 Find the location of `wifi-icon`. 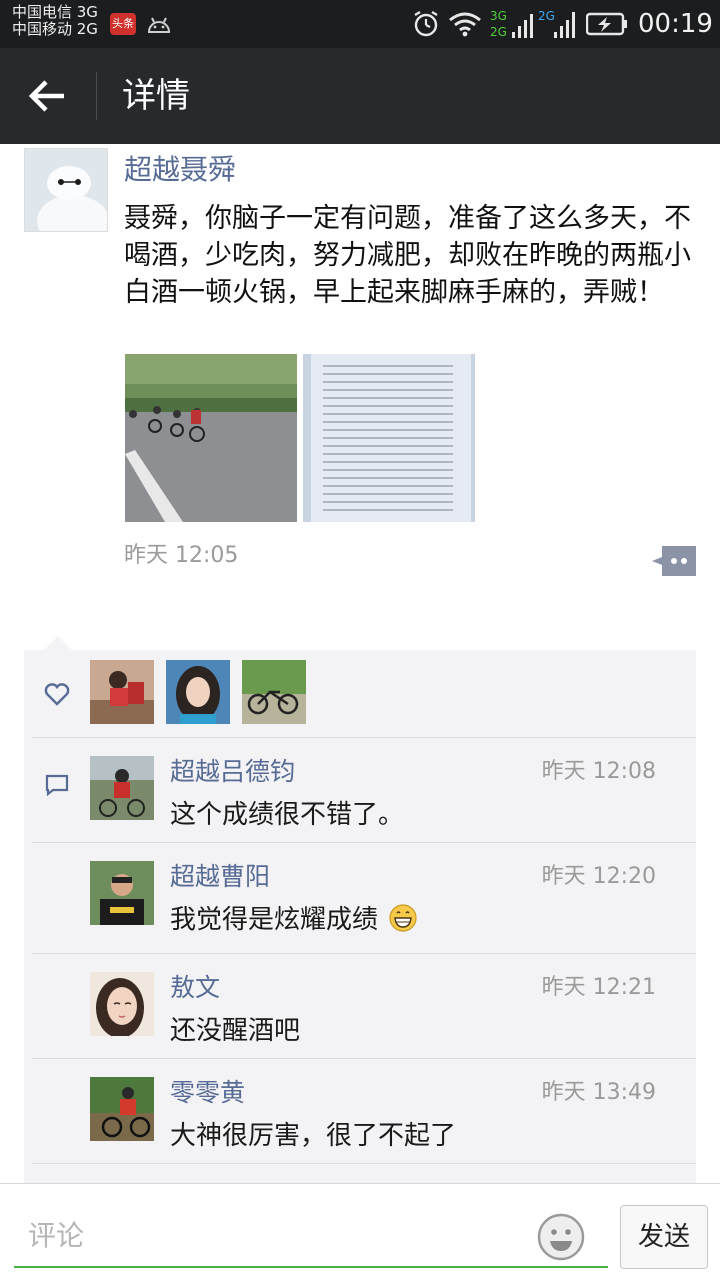

wifi-icon is located at coordinates (465, 24).